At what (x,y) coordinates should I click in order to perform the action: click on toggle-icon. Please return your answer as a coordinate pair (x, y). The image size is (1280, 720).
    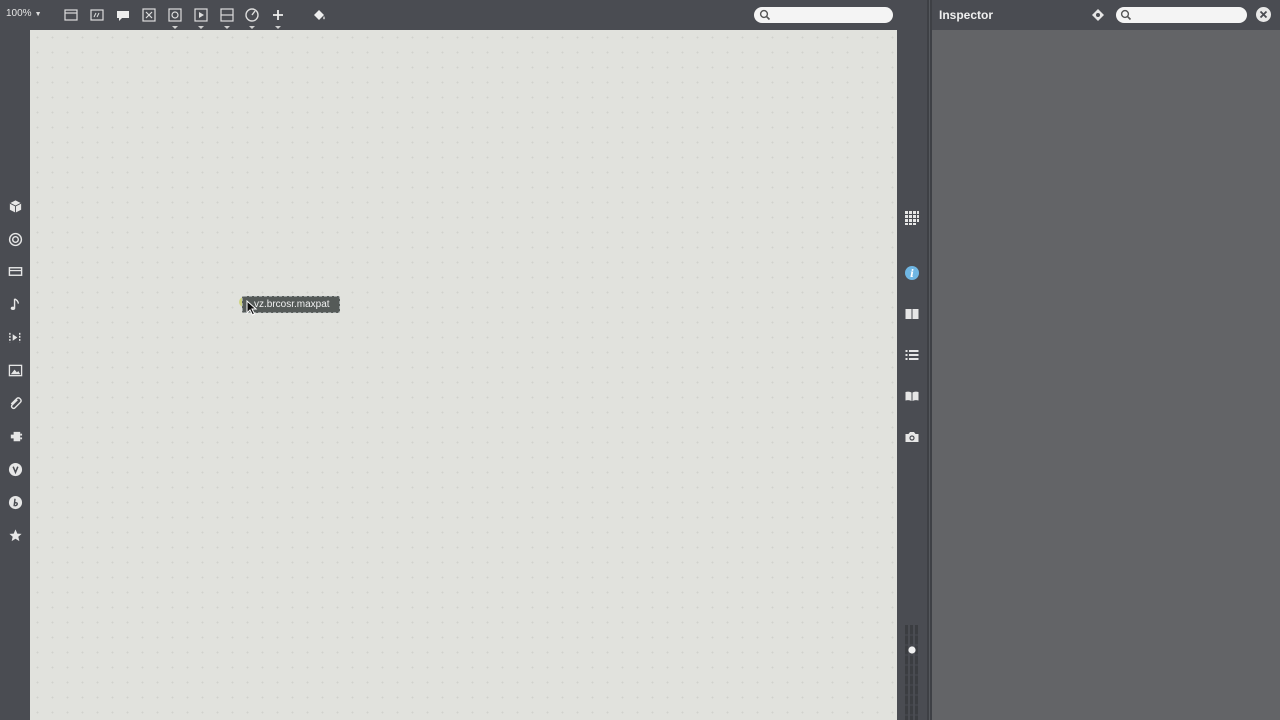
    Looking at the image, I should click on (175, 18).